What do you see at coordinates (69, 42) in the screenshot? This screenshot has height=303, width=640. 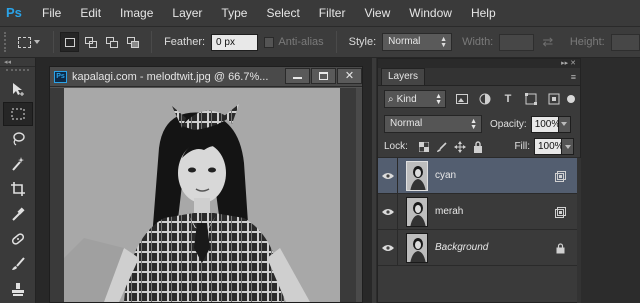 I see `new-selection-button` at bounding box center [69, 42].